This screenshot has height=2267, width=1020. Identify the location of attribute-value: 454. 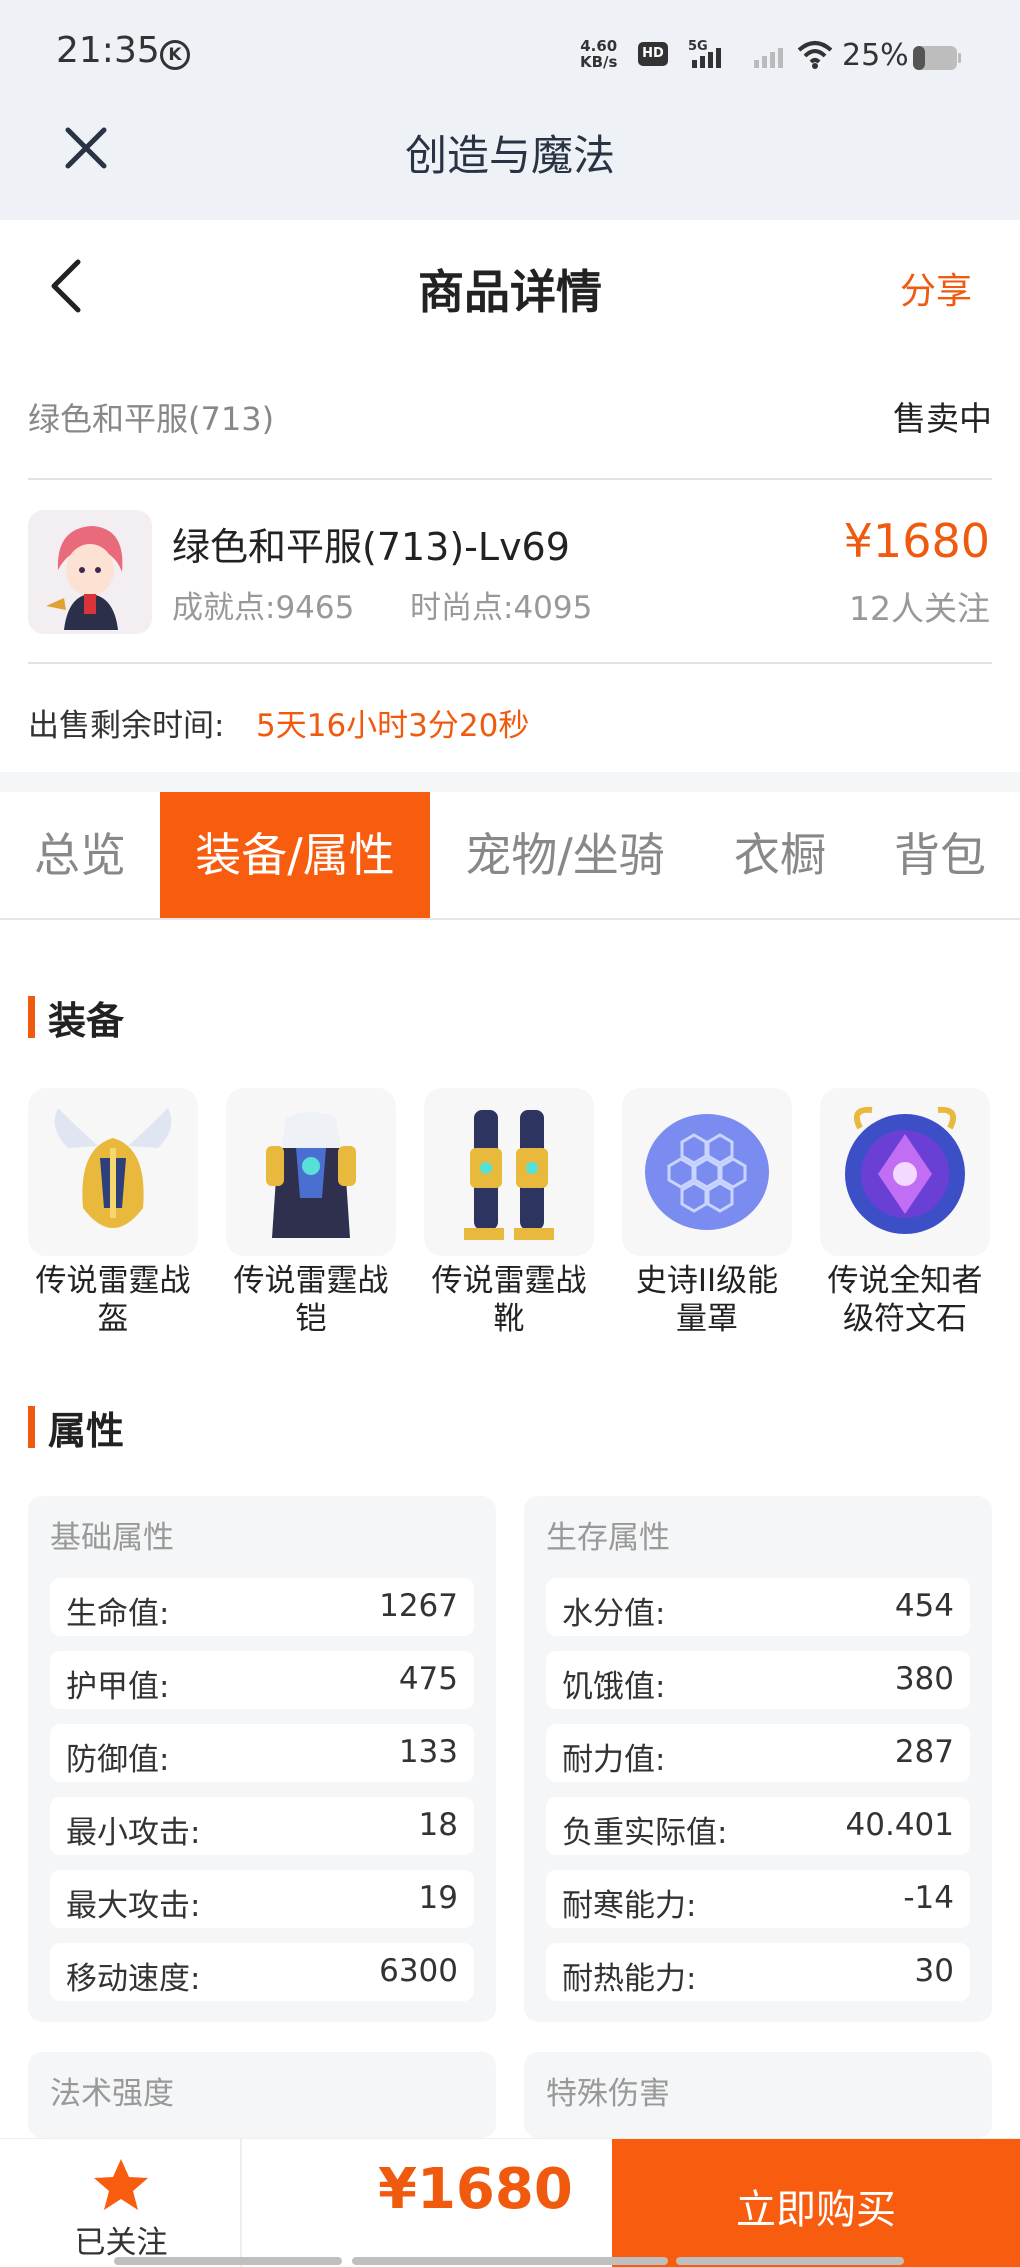
(924, 1606).